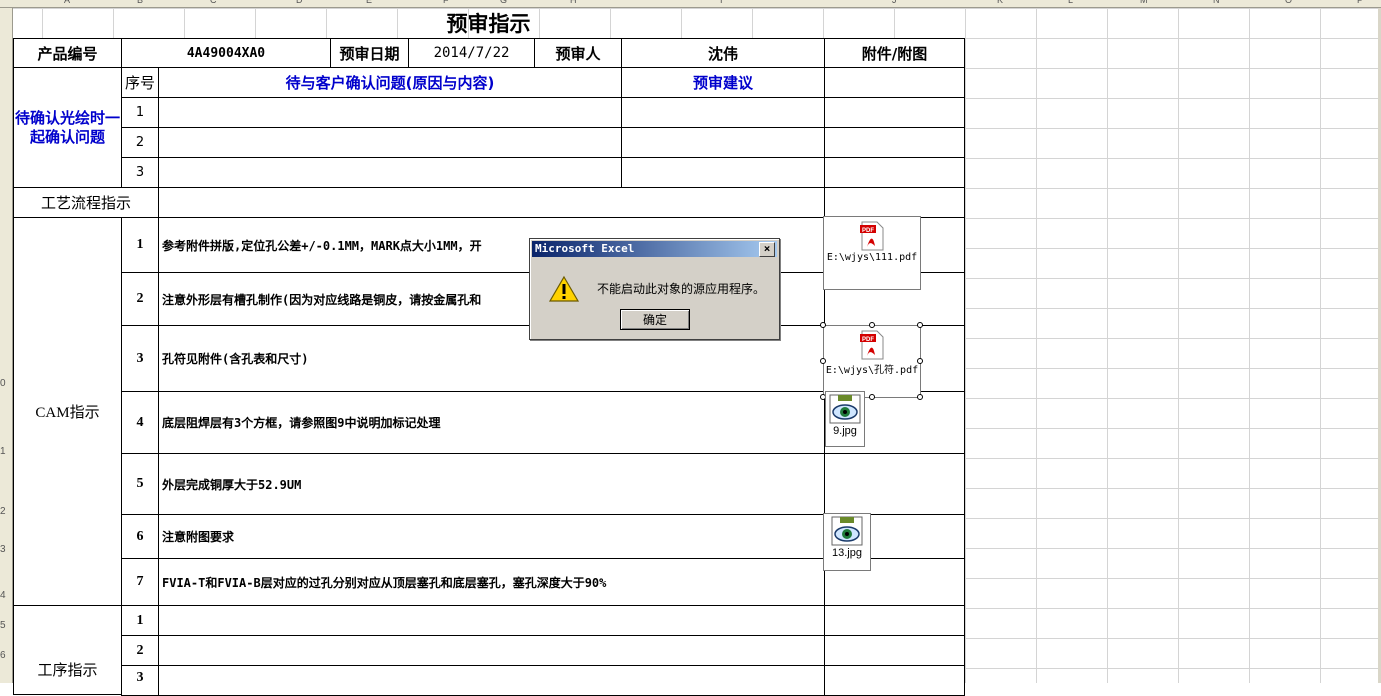  What do you see at coordinates (1144, 2) in the screenshot?
I see `column-header-m: M` at bounding box center [1144, 2].